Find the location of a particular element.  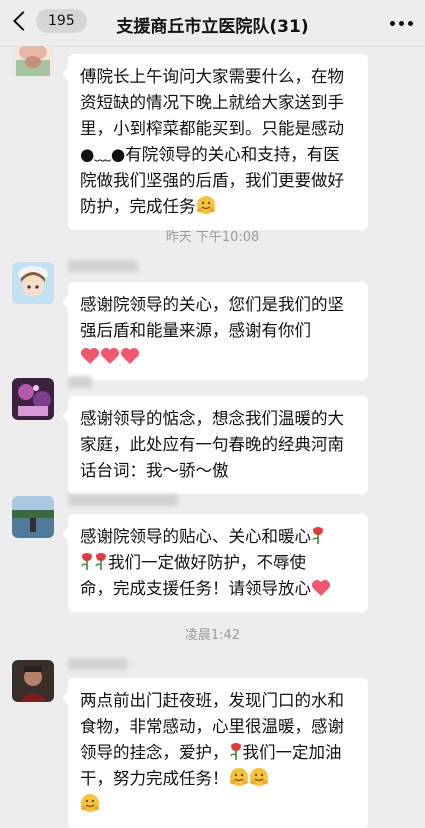

chat-header: 195 支援商丘市立医院队(31) is located at coordinates (212, 23).